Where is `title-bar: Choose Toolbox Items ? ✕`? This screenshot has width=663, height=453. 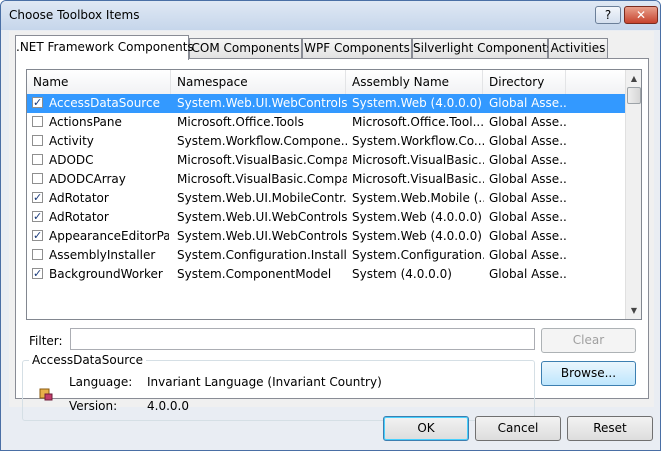 title-bar: Choose Toolbox Items ? ✕ is located at coordinates (330, 15).